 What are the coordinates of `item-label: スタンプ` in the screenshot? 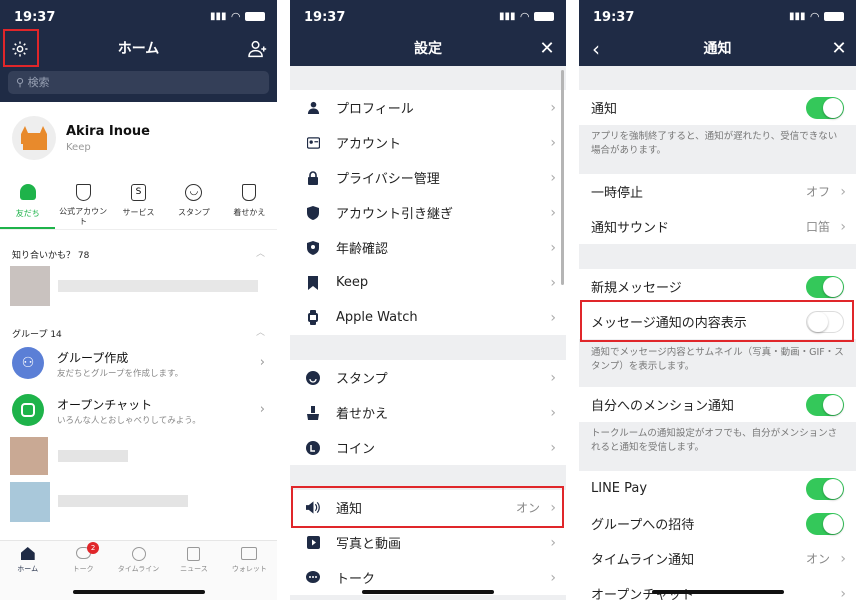 It's located at (362, 379).